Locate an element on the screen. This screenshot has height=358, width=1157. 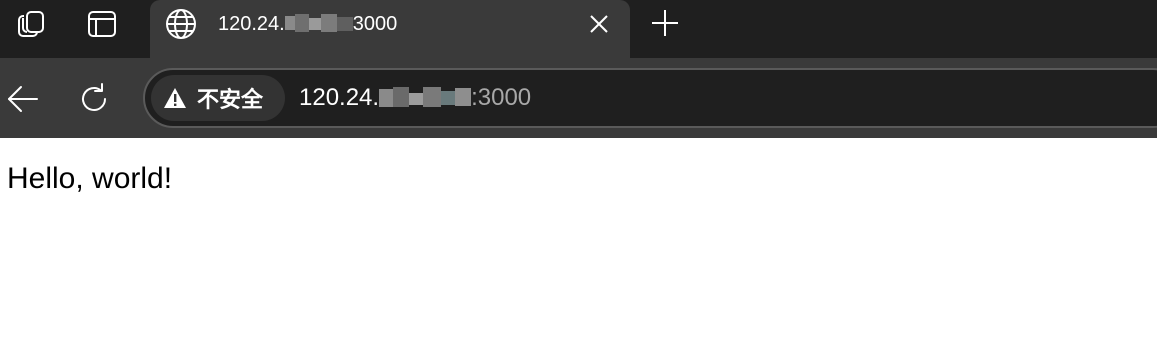
globe-icon is located at coordinates (181, 24).